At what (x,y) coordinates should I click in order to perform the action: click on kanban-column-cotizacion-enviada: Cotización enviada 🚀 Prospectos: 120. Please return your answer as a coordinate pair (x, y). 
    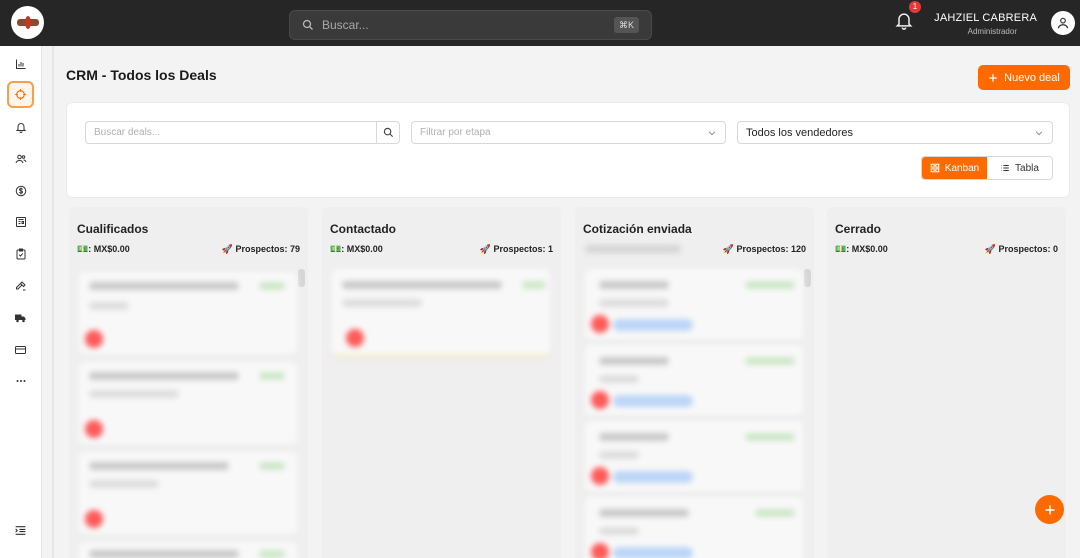
    Looking at the image, I should click on (694, 382).